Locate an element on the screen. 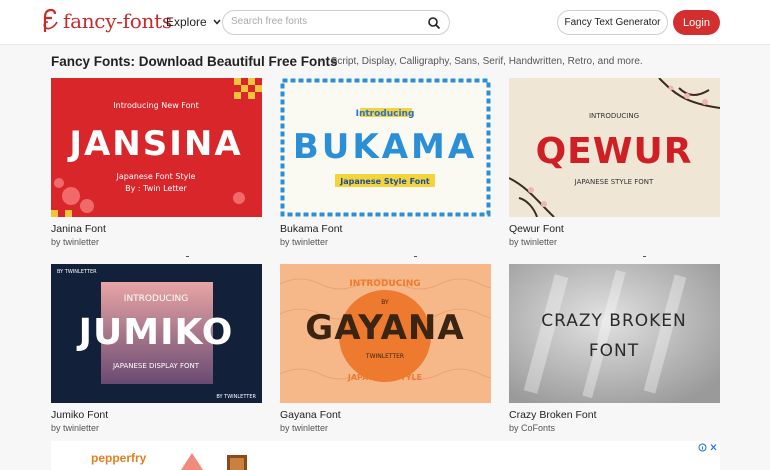  font-preview-bukama: Introducing BUKAMA Japanese Style Font is located at coordinates (385, 147).